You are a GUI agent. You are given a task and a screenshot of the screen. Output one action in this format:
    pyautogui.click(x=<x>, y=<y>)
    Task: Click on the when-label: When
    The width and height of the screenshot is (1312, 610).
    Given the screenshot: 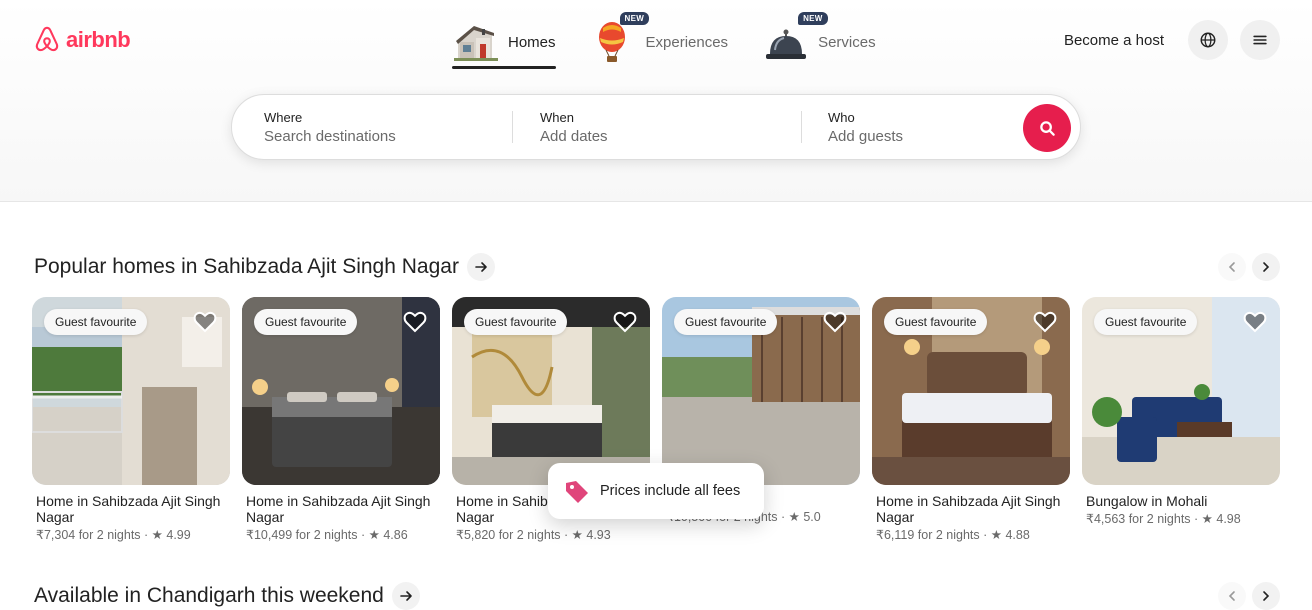 What is the action you would take?
    pyautogui.click(x=557, y=117)
    